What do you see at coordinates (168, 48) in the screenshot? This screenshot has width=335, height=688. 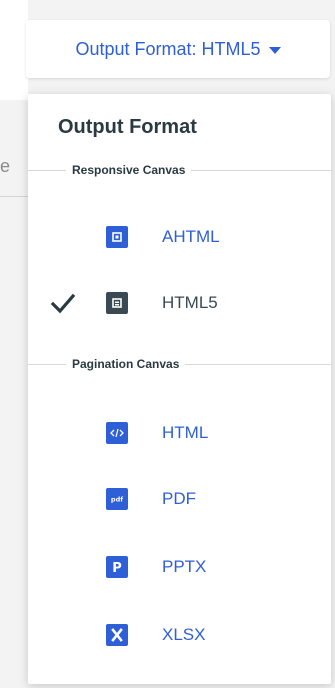 I see `output-format-button-label: Output Format: HTML5` at bounding box center [168, 48].